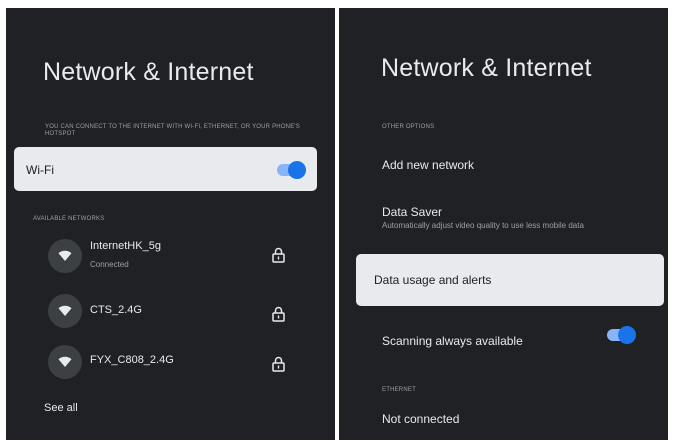  What do you see at coordinates (40, 170) in the screenshot?
I see `wifi-label: Wi-Fi` at bounding box center [40, 170].